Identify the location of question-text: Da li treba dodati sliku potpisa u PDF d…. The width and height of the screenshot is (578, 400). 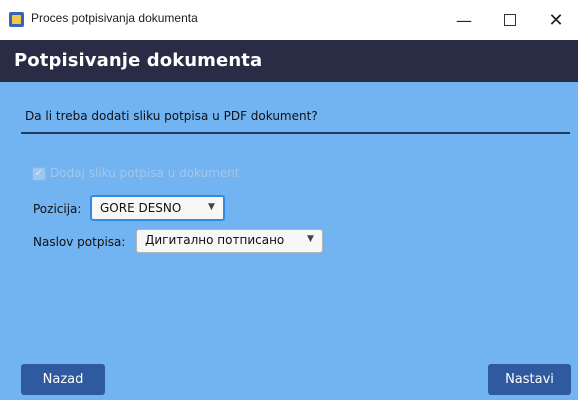
(171, 116).